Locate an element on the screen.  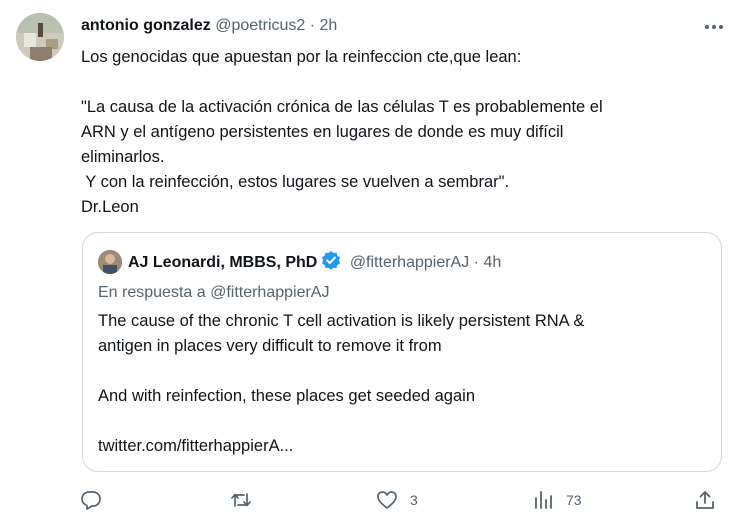
retweet-button is located at coordinates (247, 500).